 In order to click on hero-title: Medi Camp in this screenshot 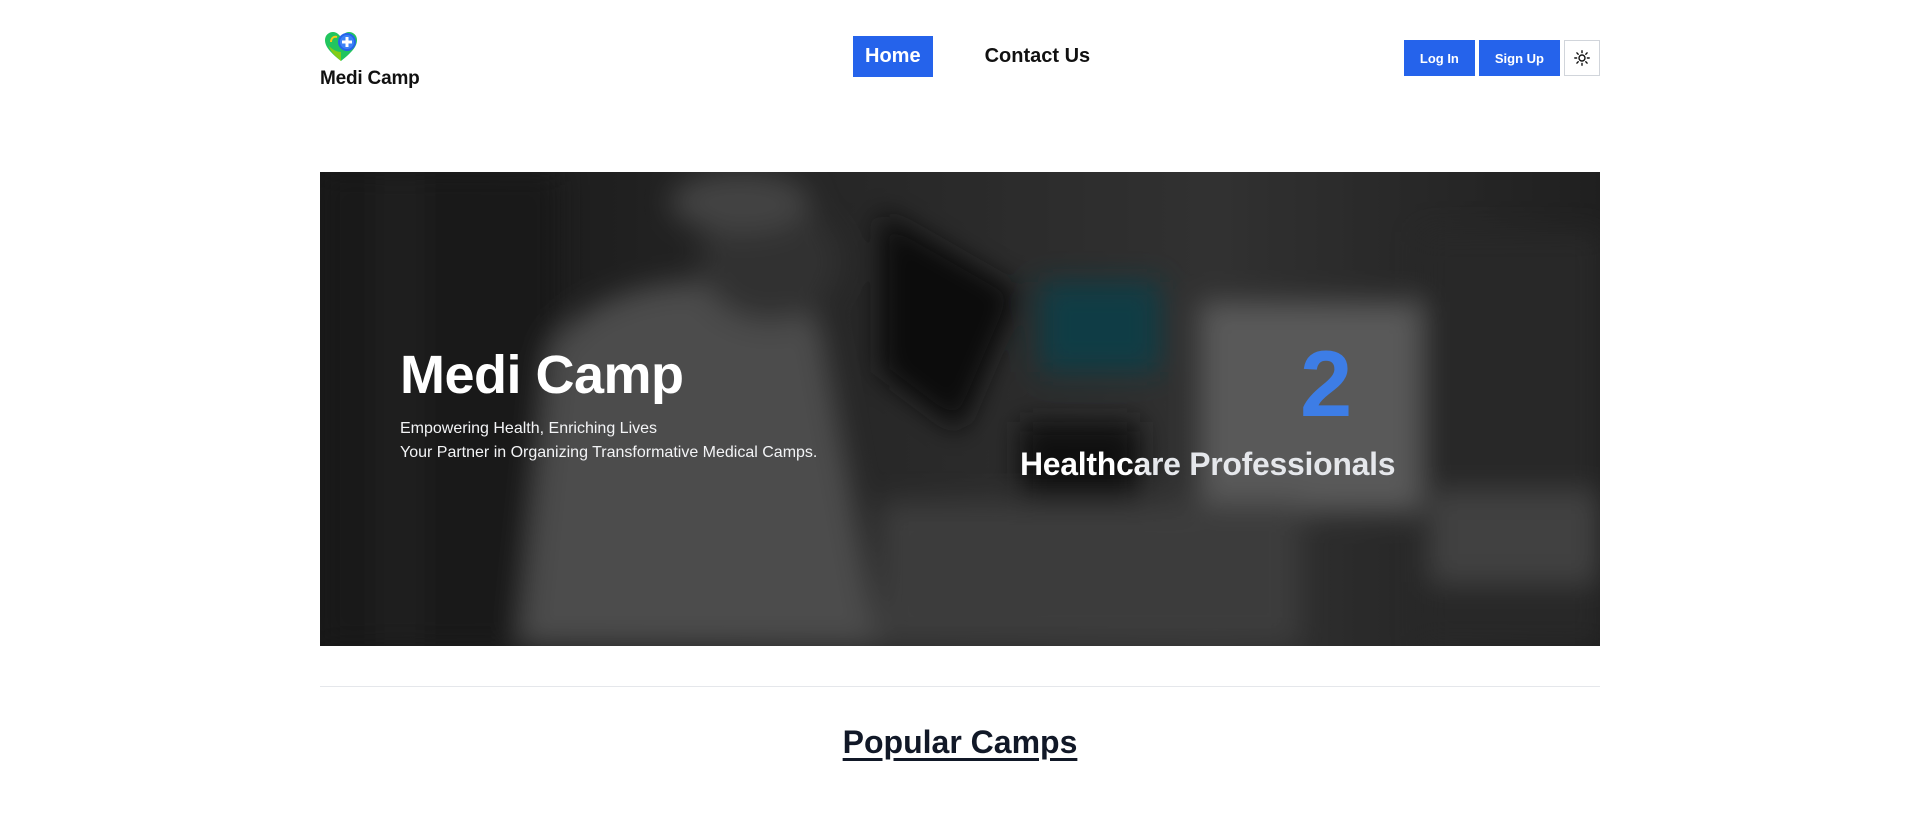, I will do `click(542, 375)`.